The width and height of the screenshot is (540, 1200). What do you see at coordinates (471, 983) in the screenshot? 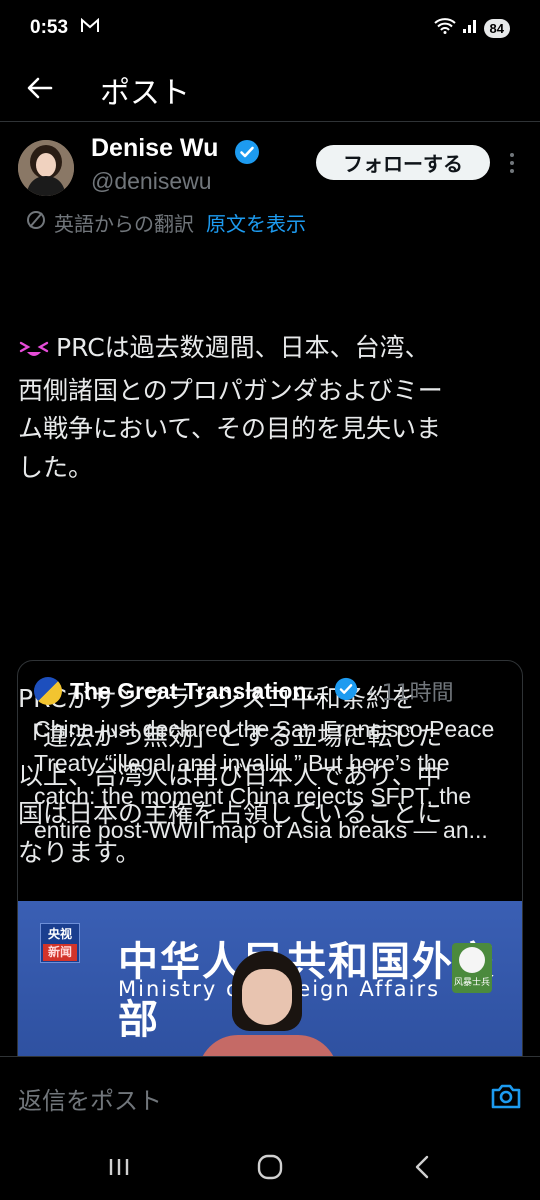
I see `watermark-text: 风暴士兵` at bounding box center [471, 983].